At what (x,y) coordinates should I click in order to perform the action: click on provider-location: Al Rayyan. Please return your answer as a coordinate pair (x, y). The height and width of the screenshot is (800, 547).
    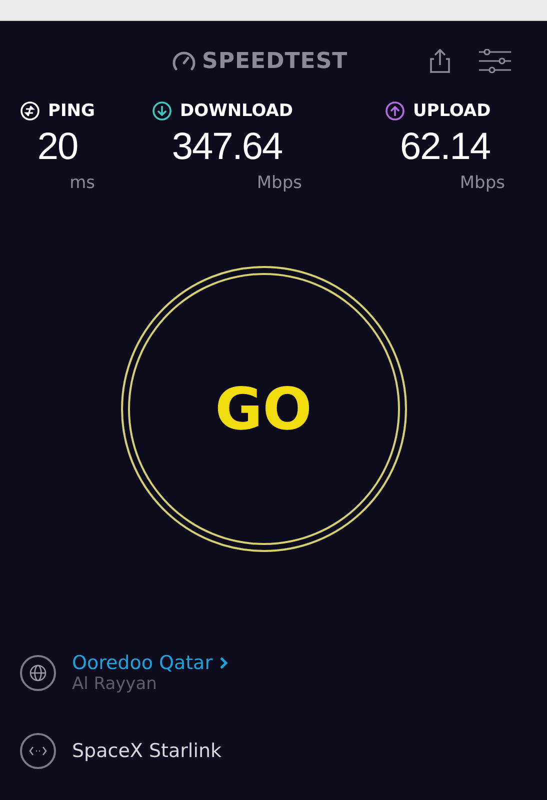
    Looking at the image, I should click on (115, 684).